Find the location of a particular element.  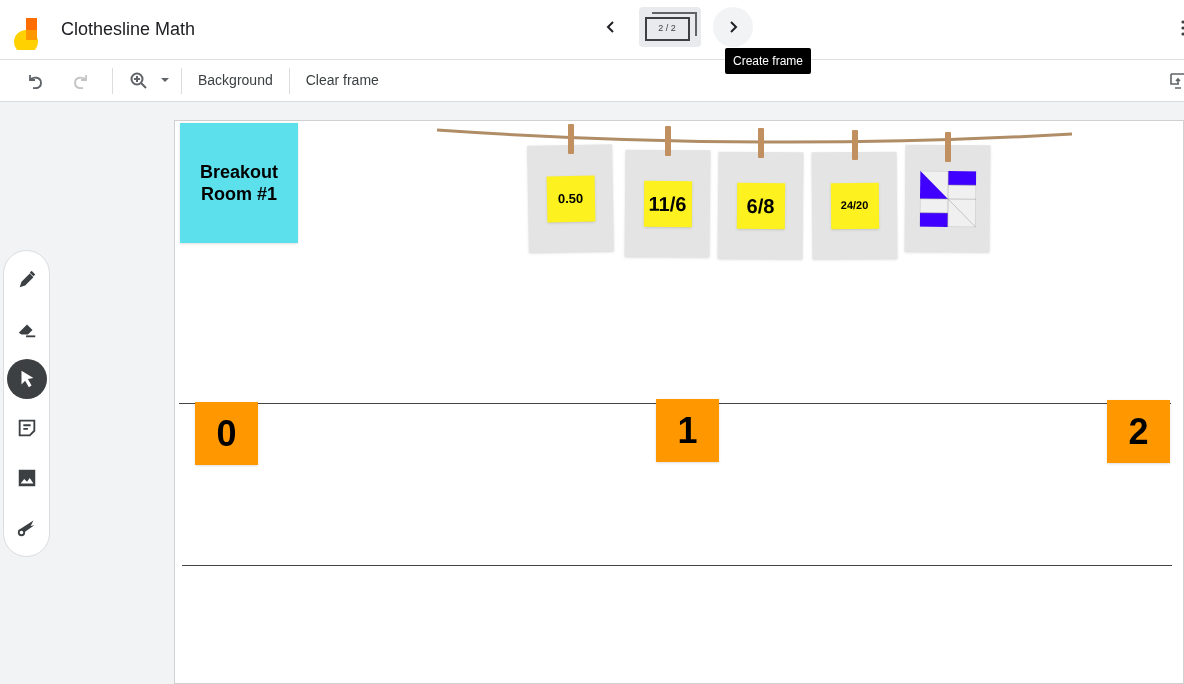

number-note: 2 is located at coordinates (1138, 431).